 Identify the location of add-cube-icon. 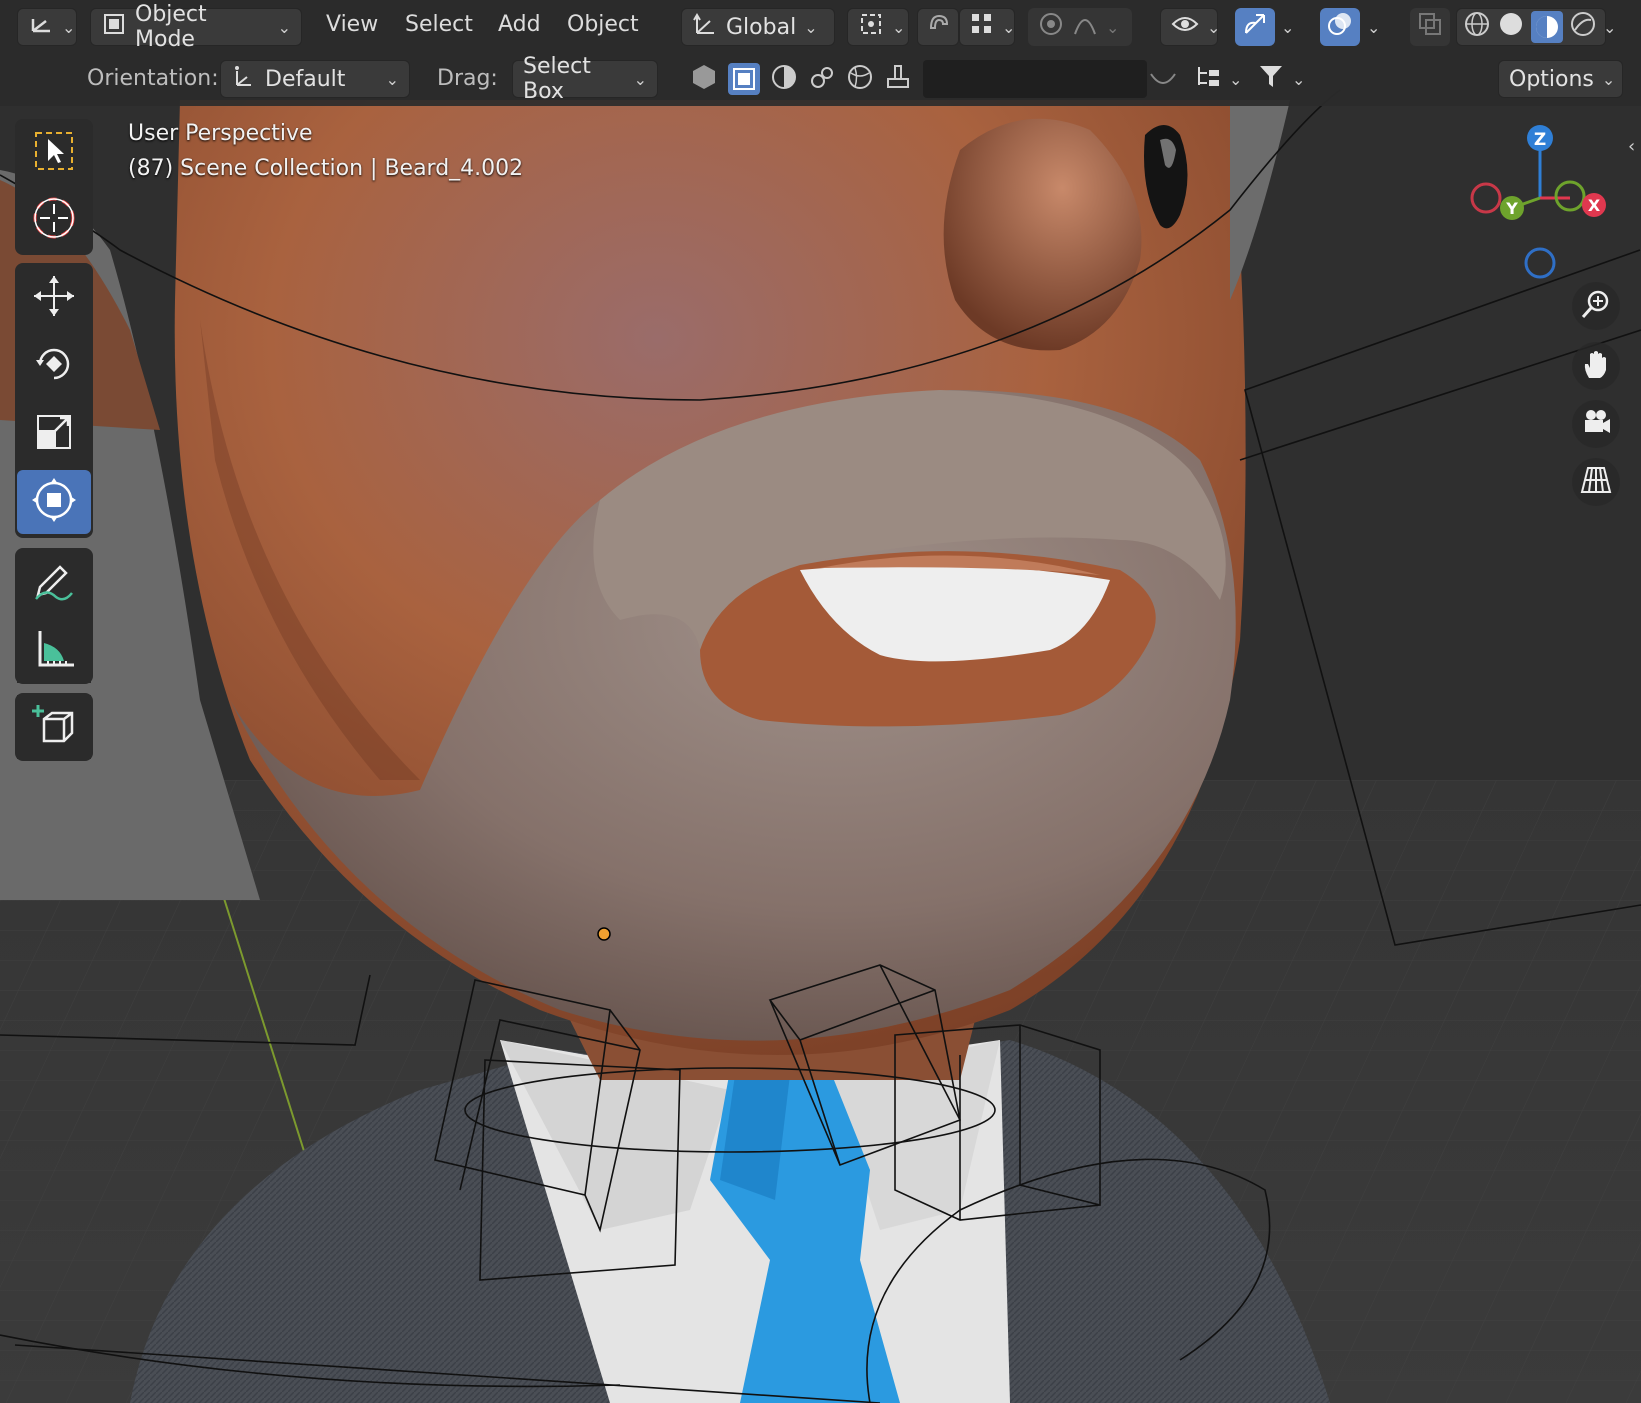
(54, 727).